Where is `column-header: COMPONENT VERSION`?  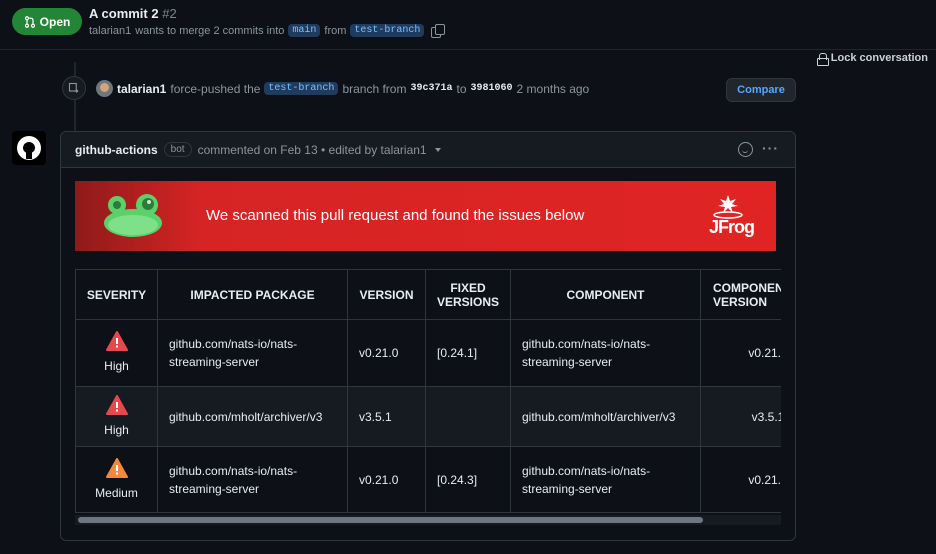 column-header: COMPONENT VERSION is located at coordinates (740, 294).